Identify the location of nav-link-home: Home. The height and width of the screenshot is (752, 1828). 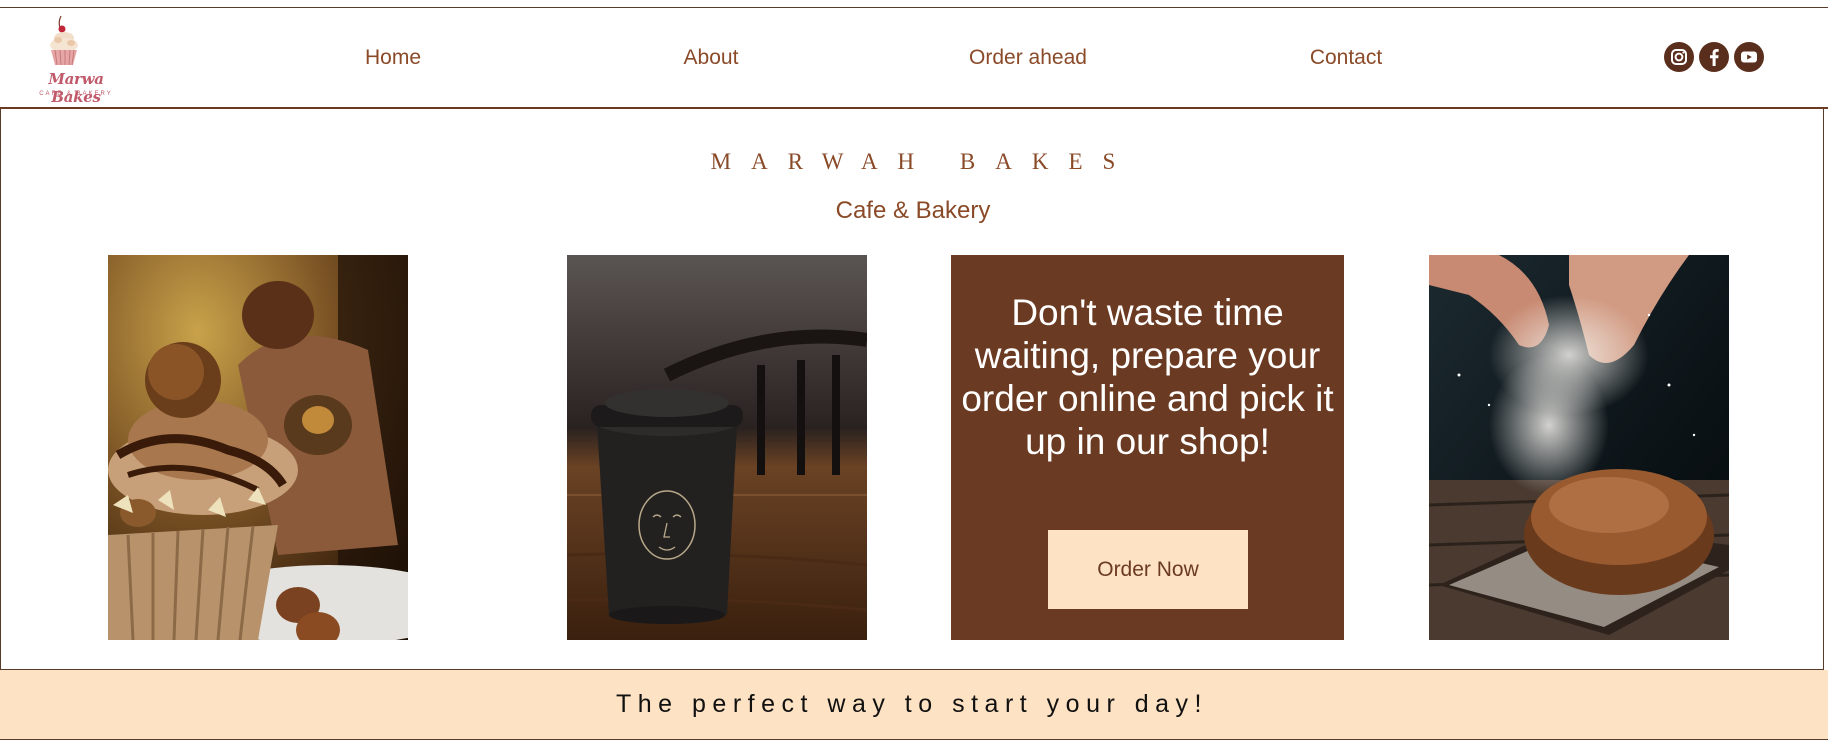
(393, 58).